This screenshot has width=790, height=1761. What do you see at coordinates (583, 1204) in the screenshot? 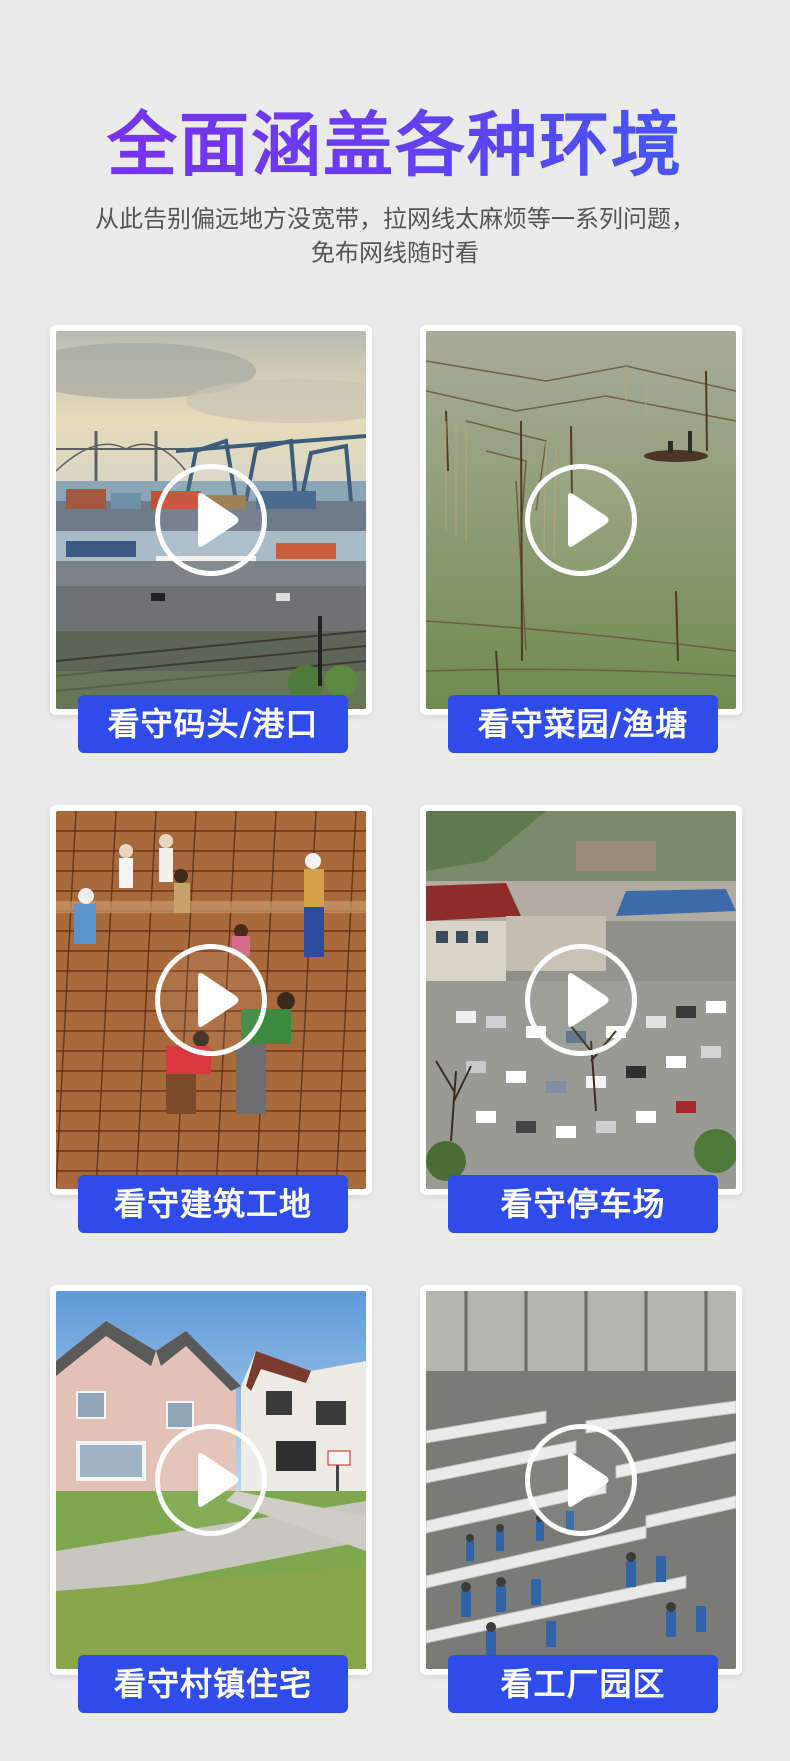
I see `card-label: 看守停车场` at bounding box center [583, 1204].